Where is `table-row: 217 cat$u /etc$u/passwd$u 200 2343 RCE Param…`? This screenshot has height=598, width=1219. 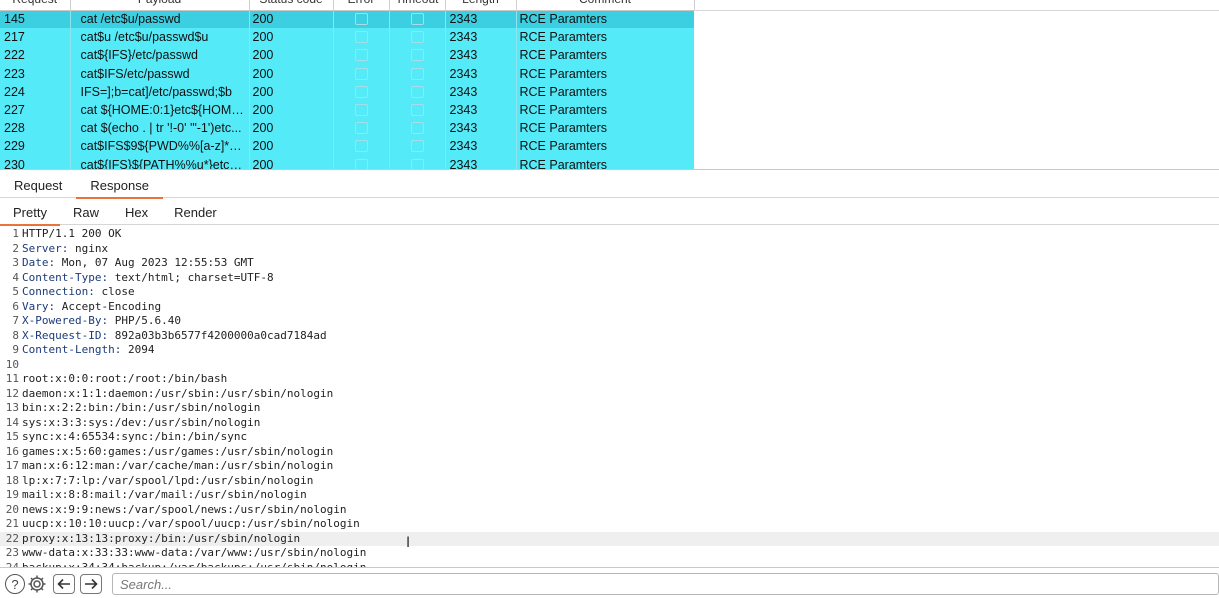 table-row: 217 cat$u /etc$u/passwd$u 200 2343 RCE Param… is located at coordinates (347, 37).